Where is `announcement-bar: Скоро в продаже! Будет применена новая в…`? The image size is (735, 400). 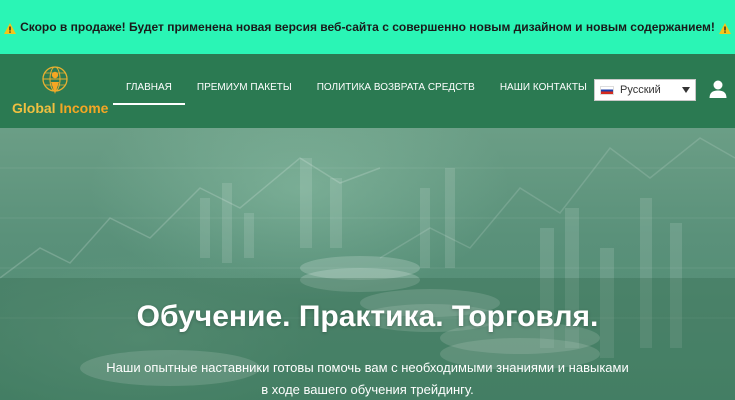 announcement-bar: Скоро в продаже! Будет применена новая в… is located at coordinates (367, 27).